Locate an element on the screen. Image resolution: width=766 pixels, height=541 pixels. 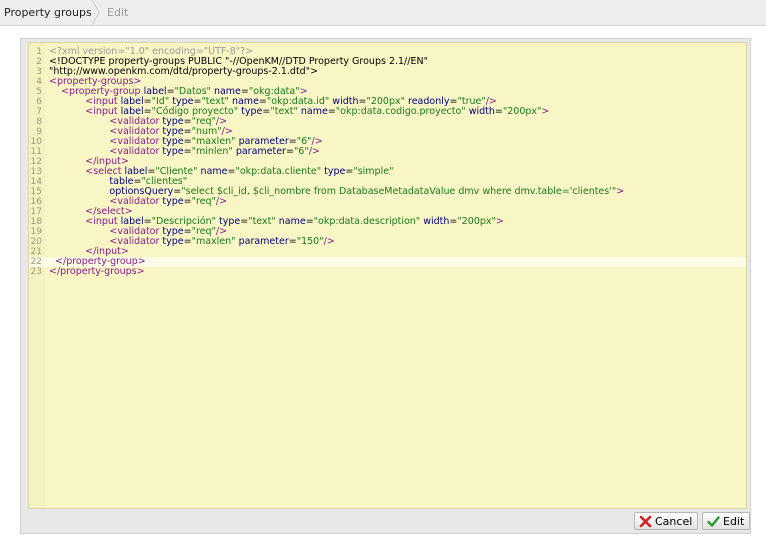
tab-bar: Property groups Edit is located at coordinates (383, 13).